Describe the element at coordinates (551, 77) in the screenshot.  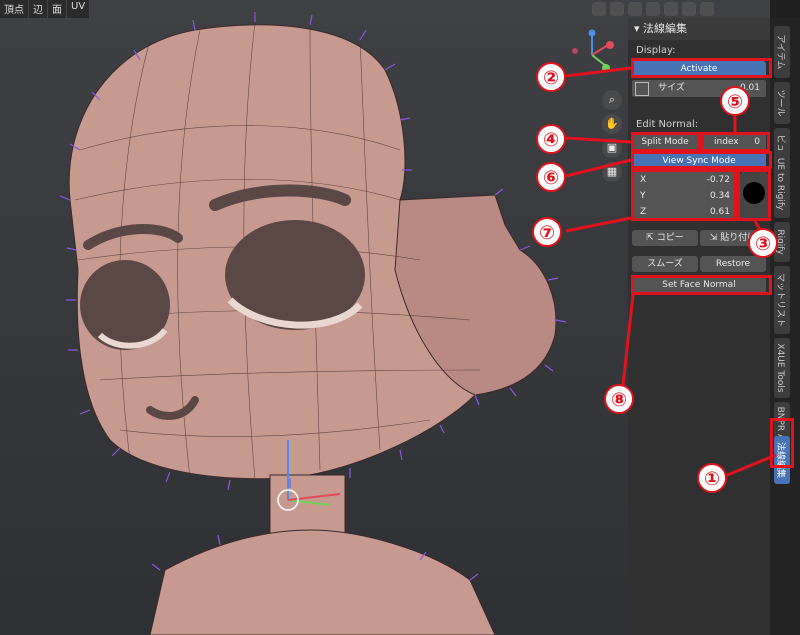
I see `annotation-2: ②` at that location.